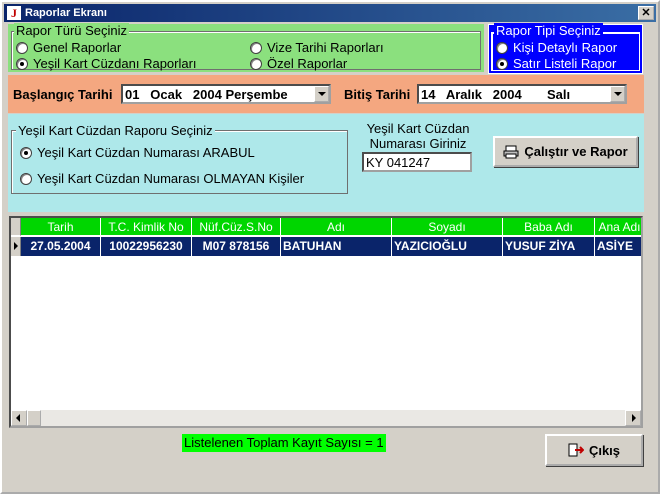 The width and height of the screenshot is (660, 494). I want to click on window-title: Raporlar Ekranı, so click(66, 13).